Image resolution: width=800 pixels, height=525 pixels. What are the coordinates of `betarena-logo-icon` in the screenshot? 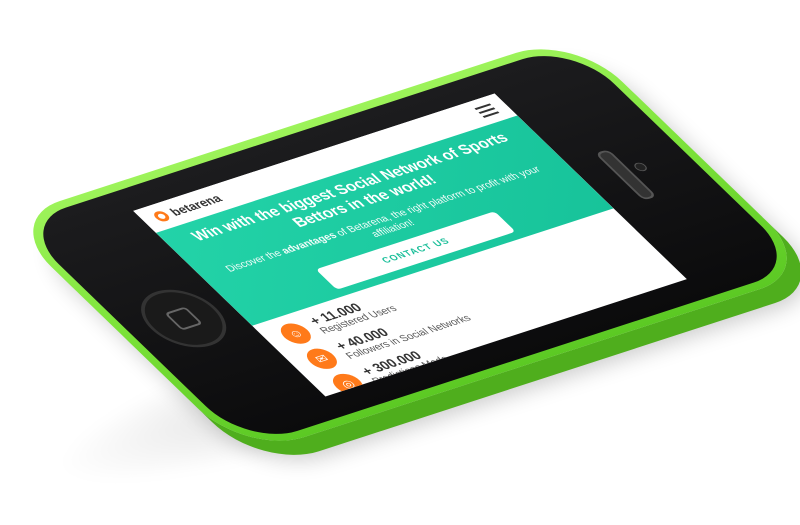 It's located at (162, 216).